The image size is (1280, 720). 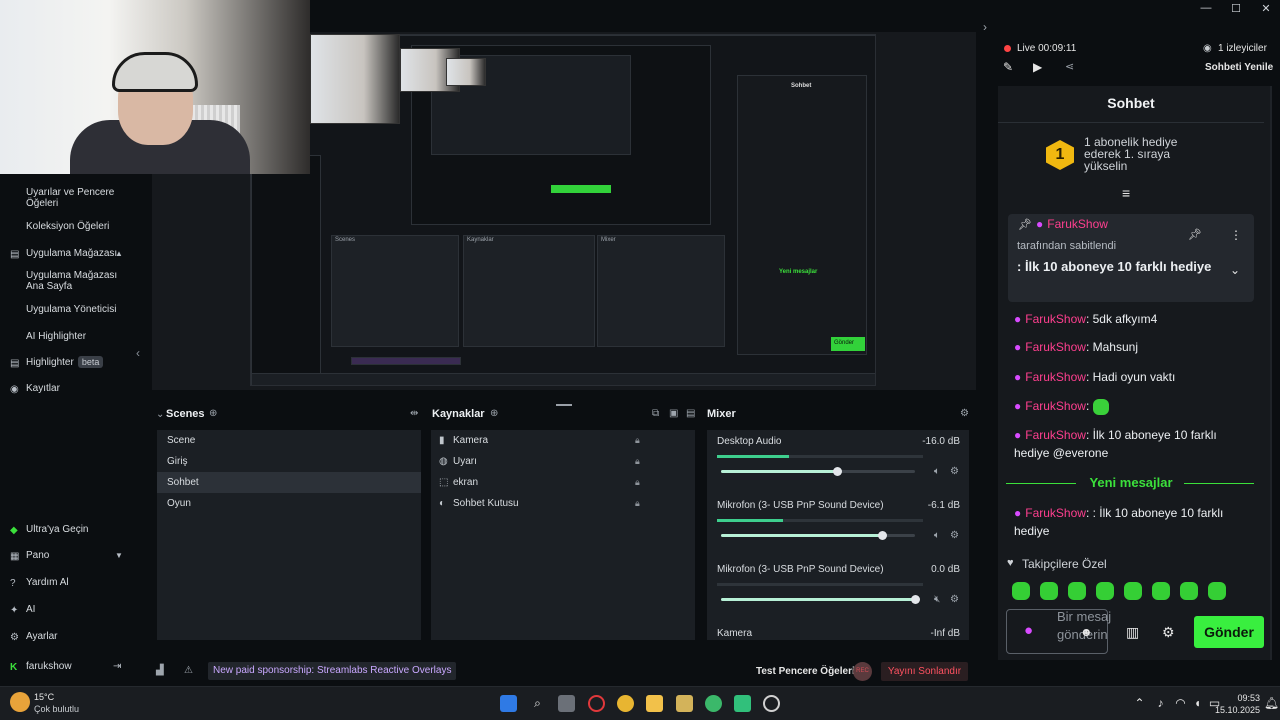 I want to click on close-button: ✕, so click(x=1266, y=8).